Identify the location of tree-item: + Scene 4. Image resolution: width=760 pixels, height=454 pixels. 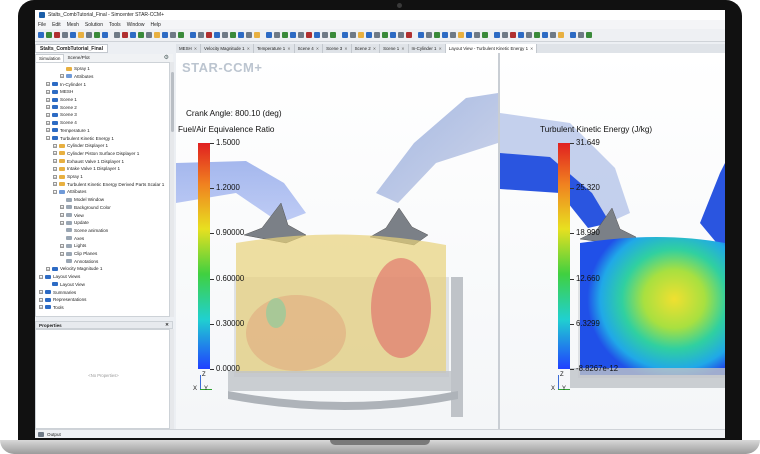
(61, 123).